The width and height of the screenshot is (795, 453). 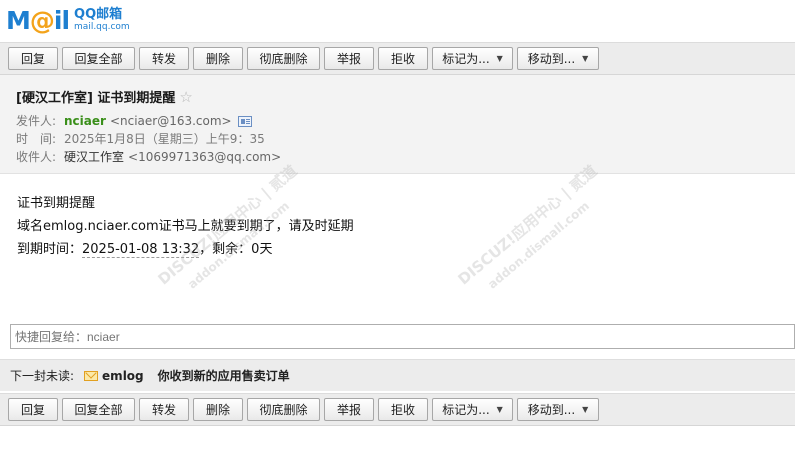 What do you see at coordinates (185, 97) in the screenshot?
I see `star-icon: ☆` at bounding box center [185, 97].